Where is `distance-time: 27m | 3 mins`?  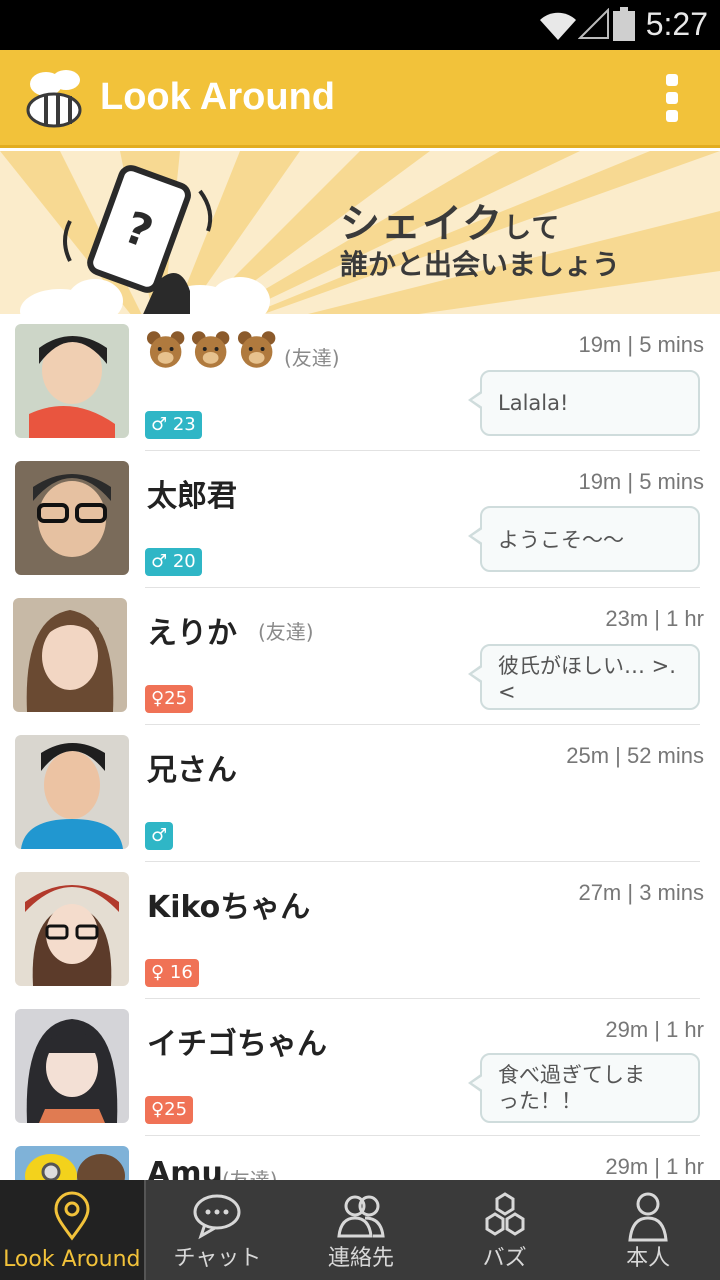 distance-time: 27m | 3 mins is located at coordinates (641, 892).